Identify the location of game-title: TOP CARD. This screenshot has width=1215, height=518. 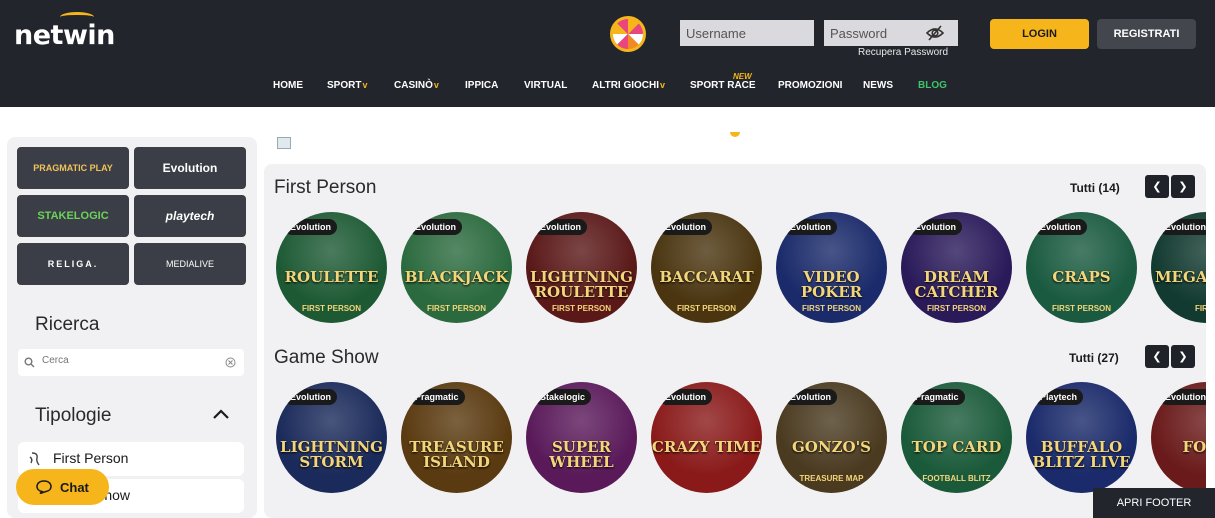
(956, 447).